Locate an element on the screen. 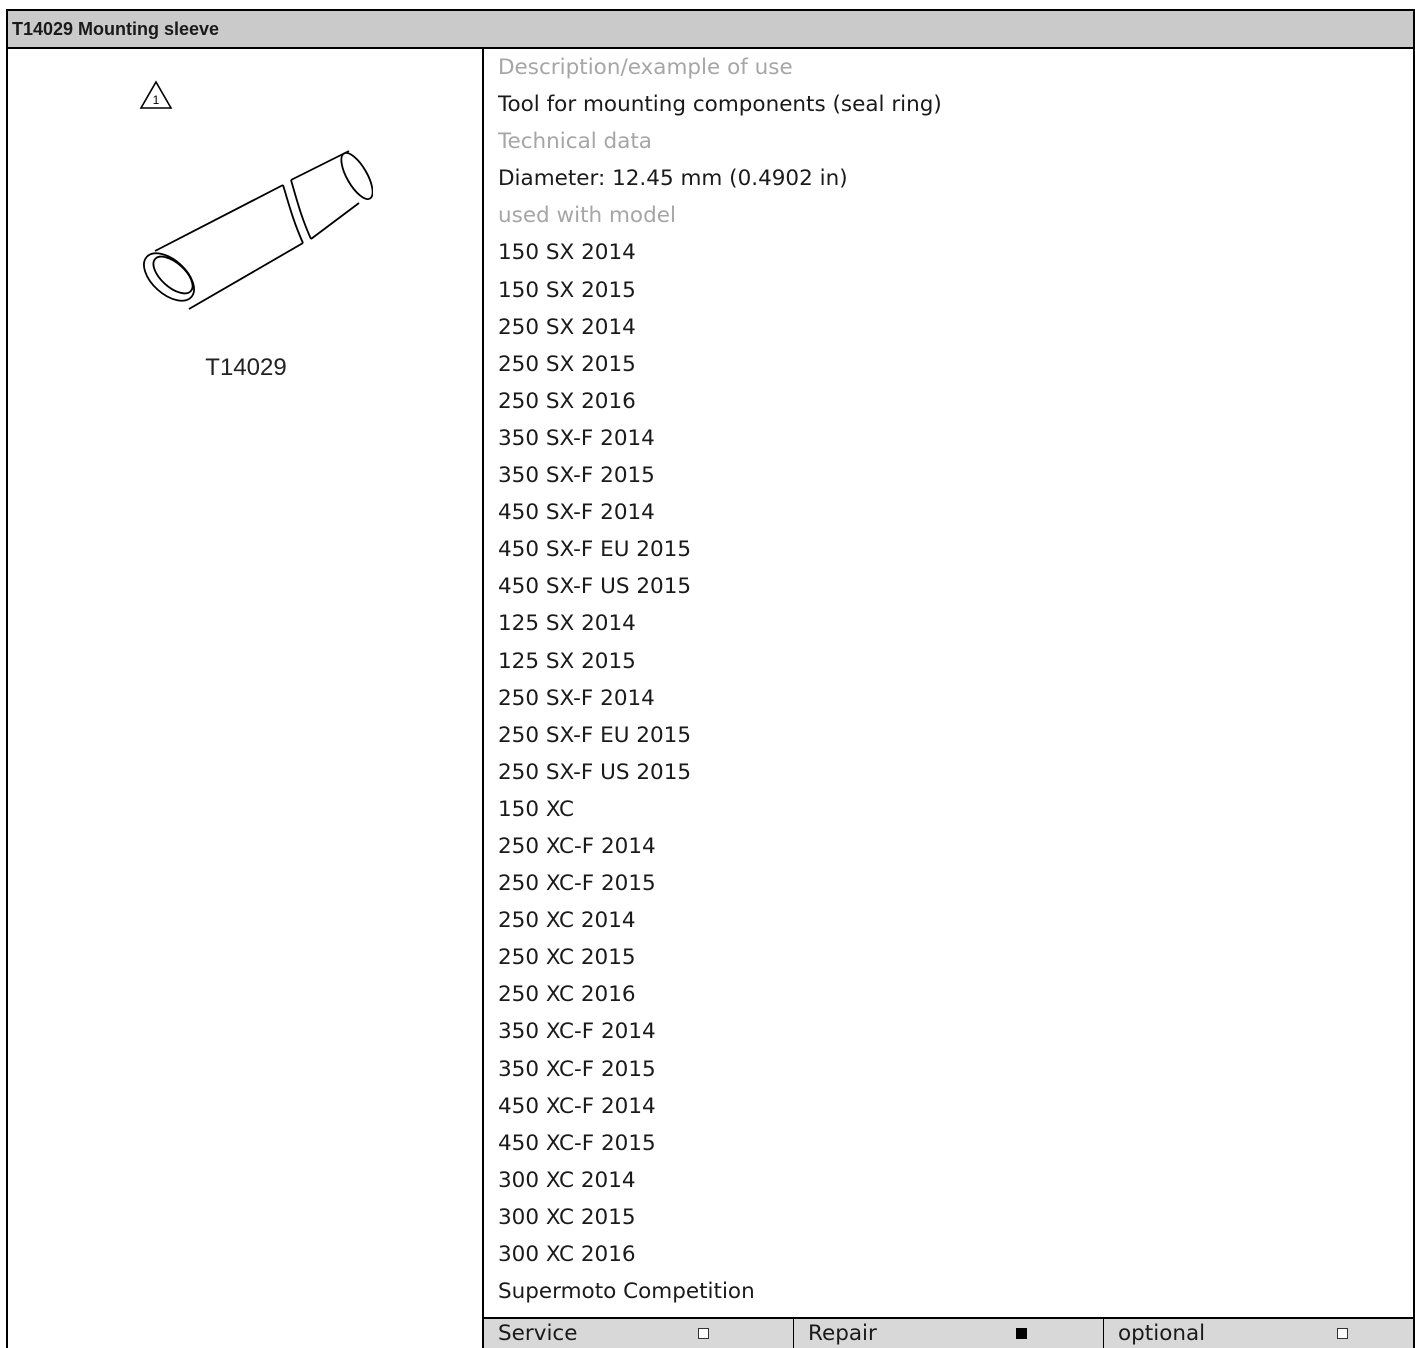 The height and width of the screenshot is (1348, 1415). detail-row: 250 SX 2014 is located at coordinates (567, 327).